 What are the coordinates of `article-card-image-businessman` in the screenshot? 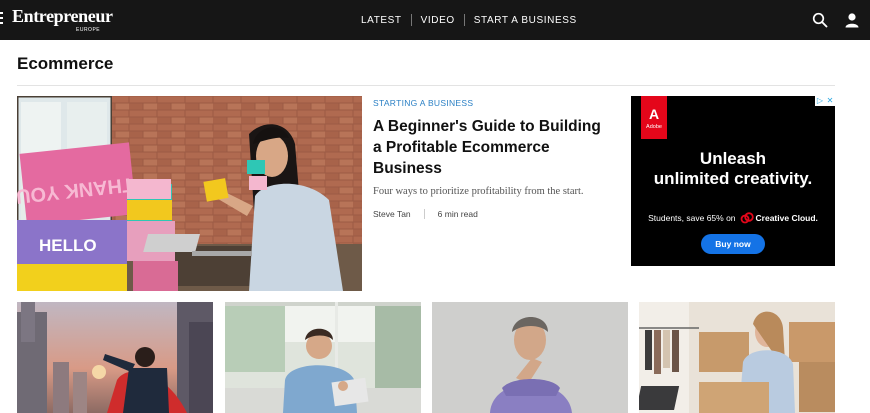 It's located at (323, 357).